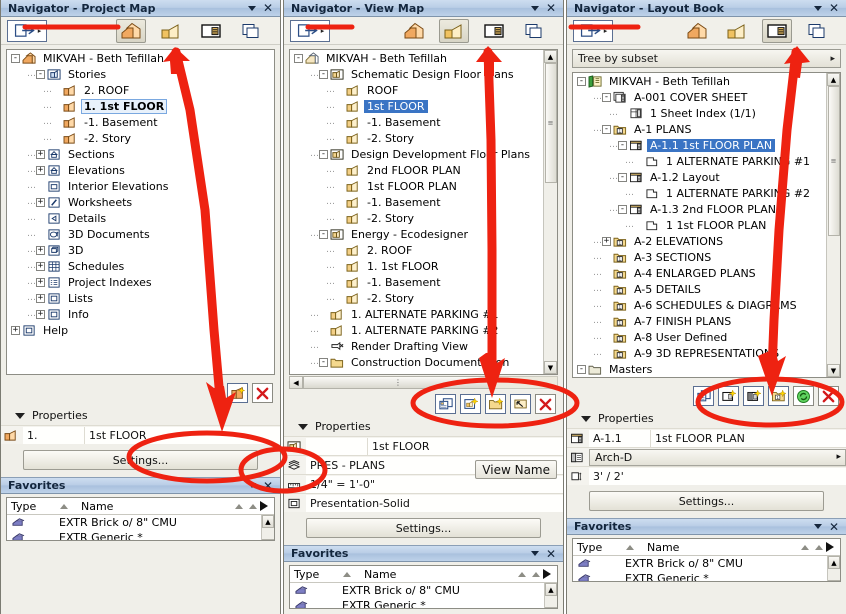 Image resolution: width=846 pixels, height=614 pixels. What do you see at coordinates (516, 469) in the screenshot?
I see `view-name-button: View Name` at bounding box center [516, 469].